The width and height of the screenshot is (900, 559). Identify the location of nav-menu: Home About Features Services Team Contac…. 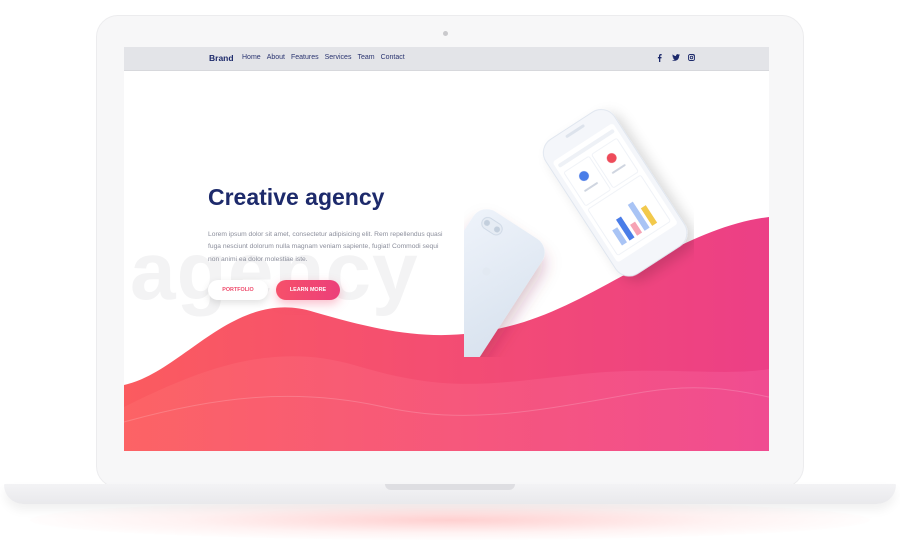
(323, 57).